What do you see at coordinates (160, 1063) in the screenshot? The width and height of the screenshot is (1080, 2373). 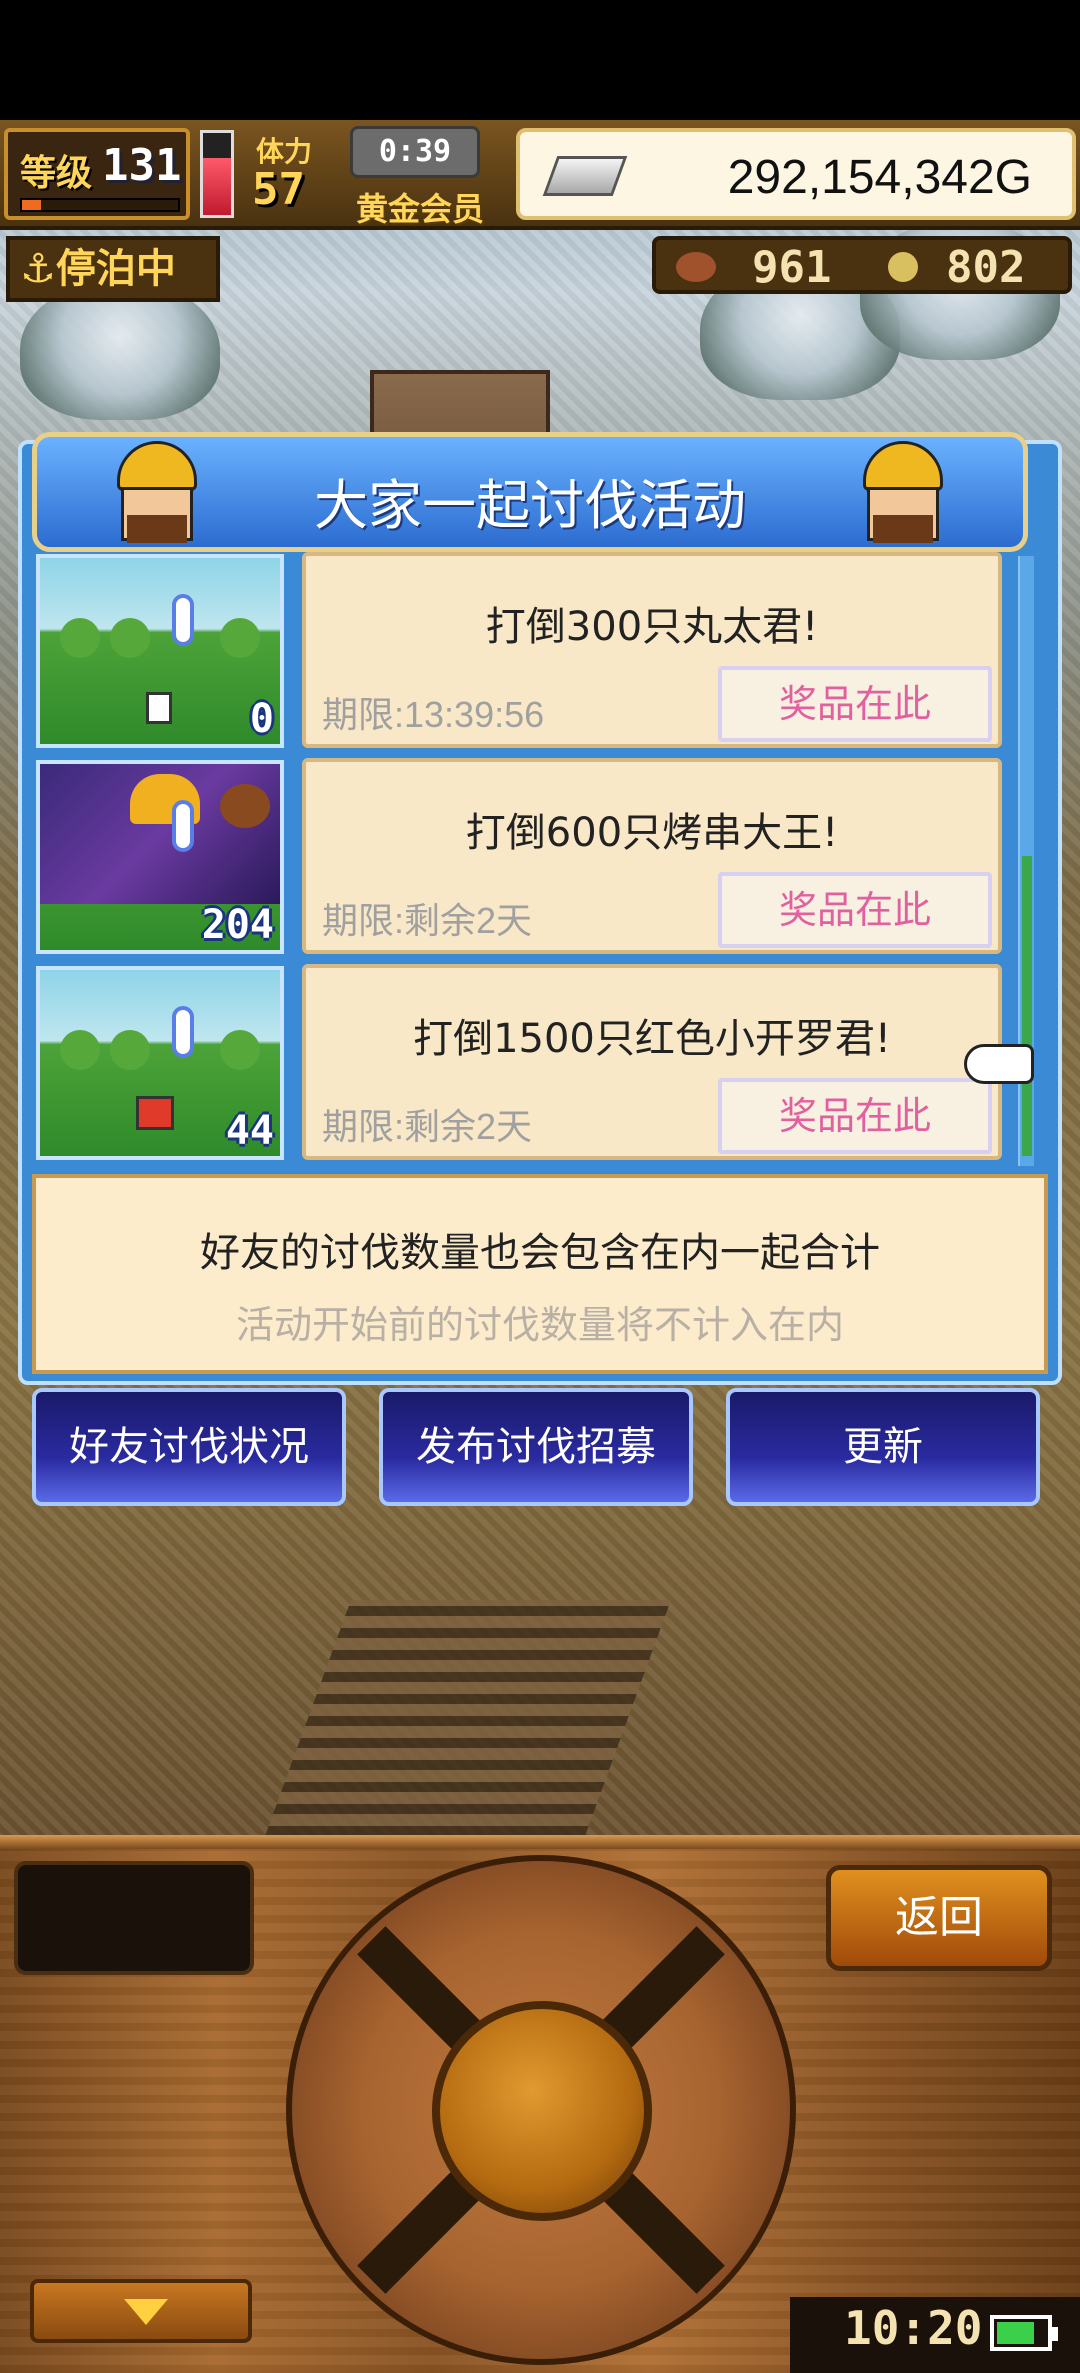 I see `quest-thumbnail: 44` at bounding box center [160, 1063].